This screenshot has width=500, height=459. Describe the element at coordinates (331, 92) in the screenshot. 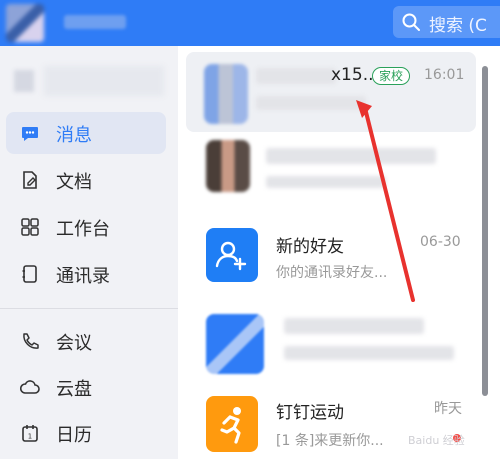

I see `conversation-item: x15... 家校 16:01` at that location.